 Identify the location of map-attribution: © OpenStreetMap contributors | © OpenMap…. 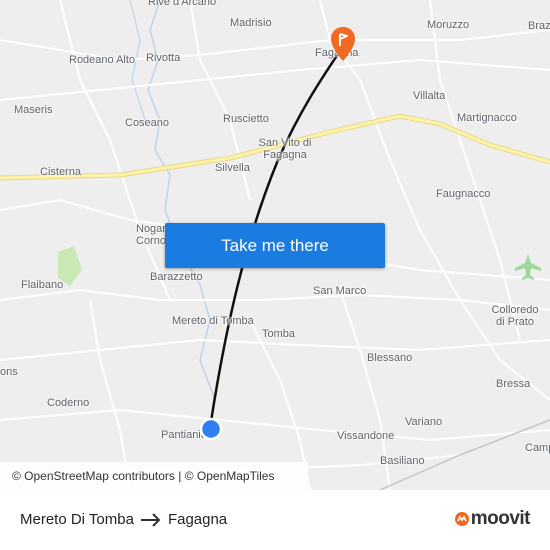
(154, 476).